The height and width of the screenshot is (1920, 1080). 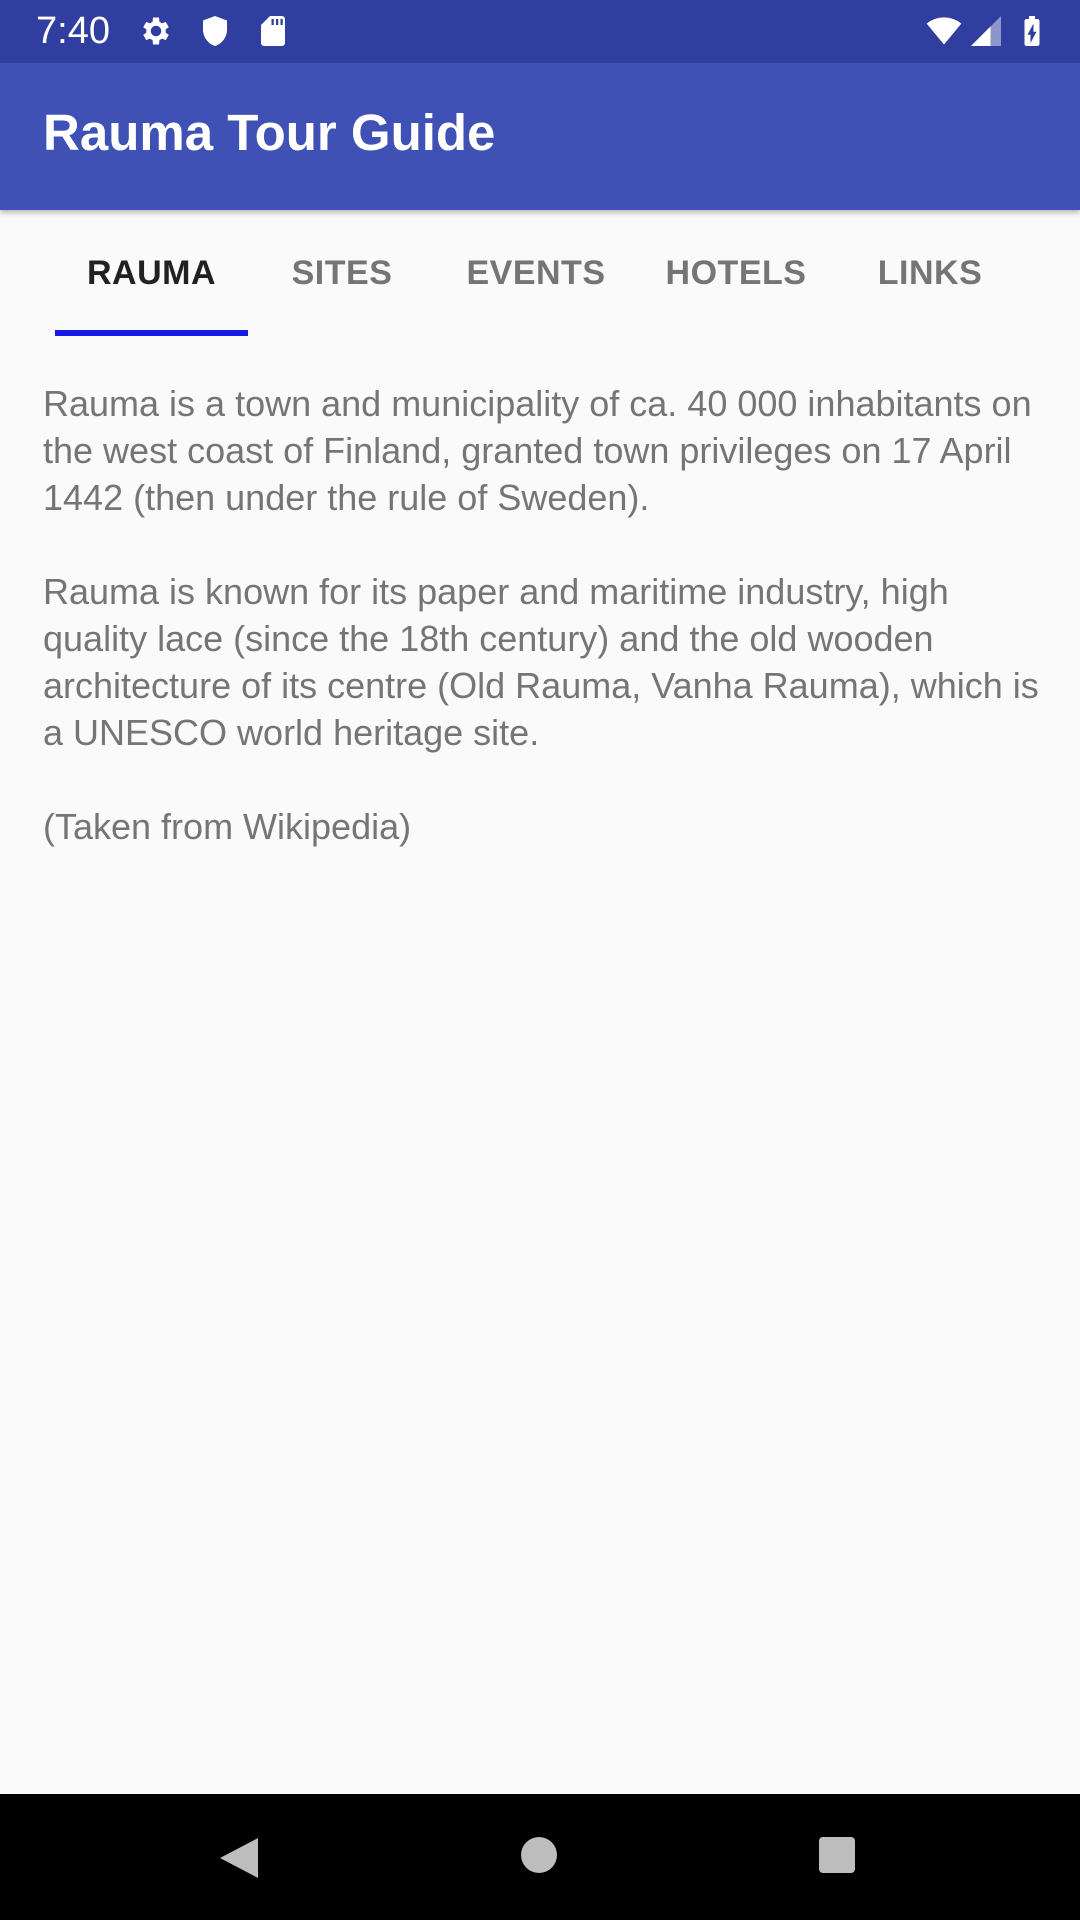 What do you see at coordinates (837, 1855) in the screenshot?
I see `recents-icon` at bounding box center [837, 1855].